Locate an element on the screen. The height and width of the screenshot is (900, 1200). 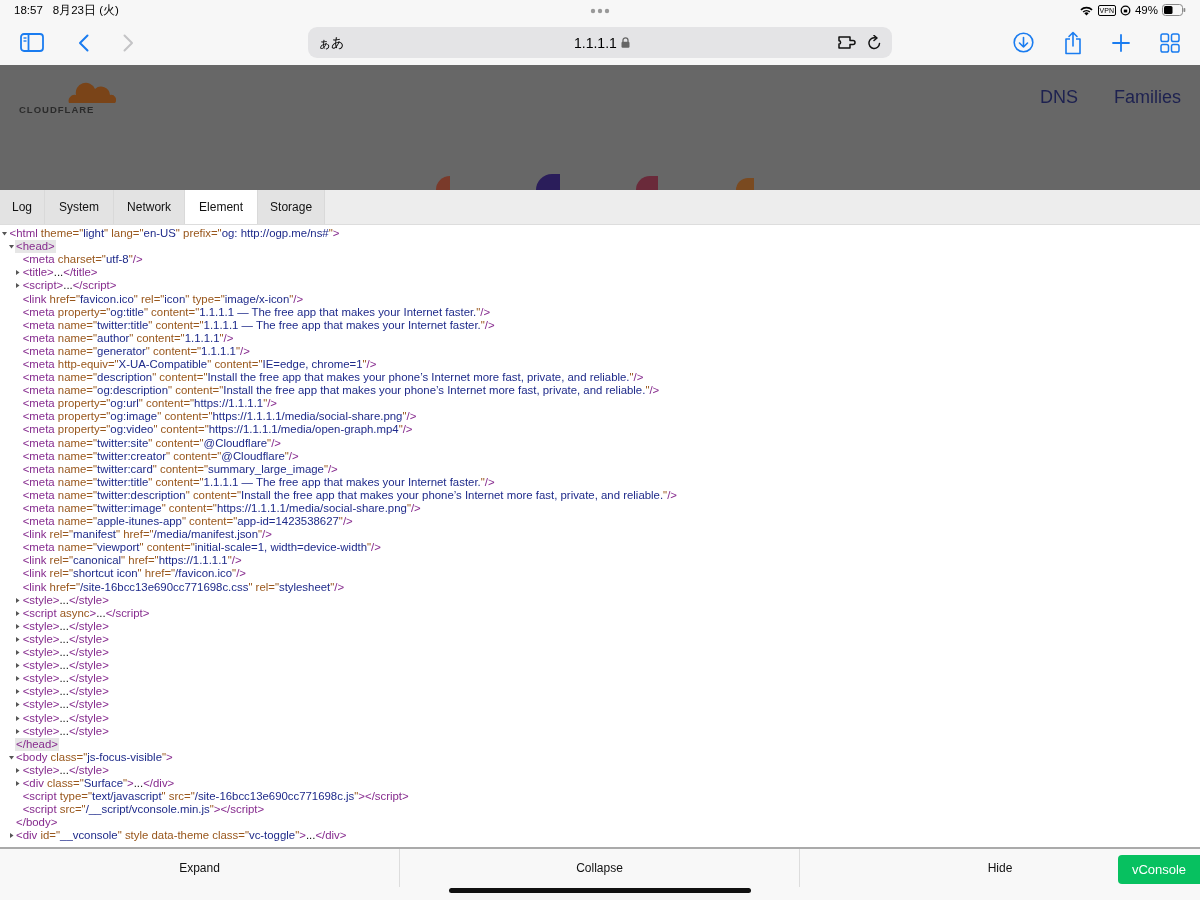
back-icon is located at coordinates (83, 42).